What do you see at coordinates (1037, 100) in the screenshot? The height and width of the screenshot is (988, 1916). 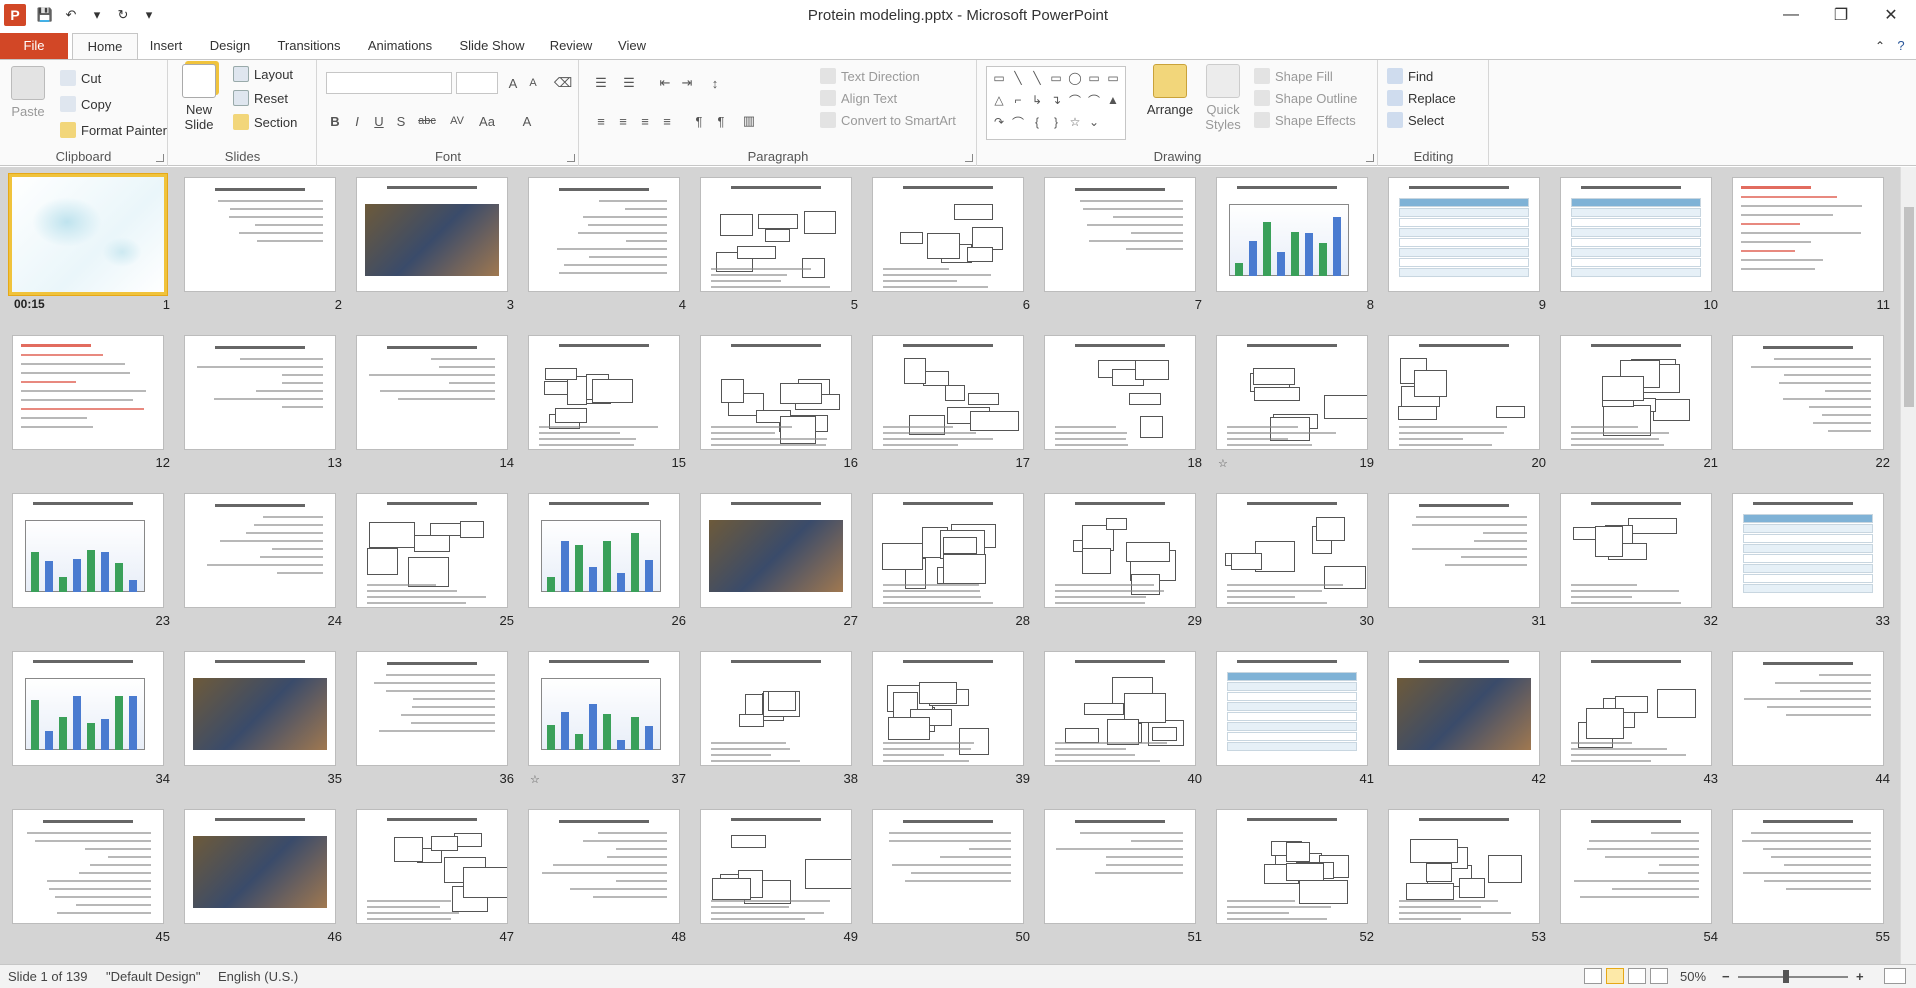 I see `shape-connector-icon: ↳` at bounding box center [1037, 100].